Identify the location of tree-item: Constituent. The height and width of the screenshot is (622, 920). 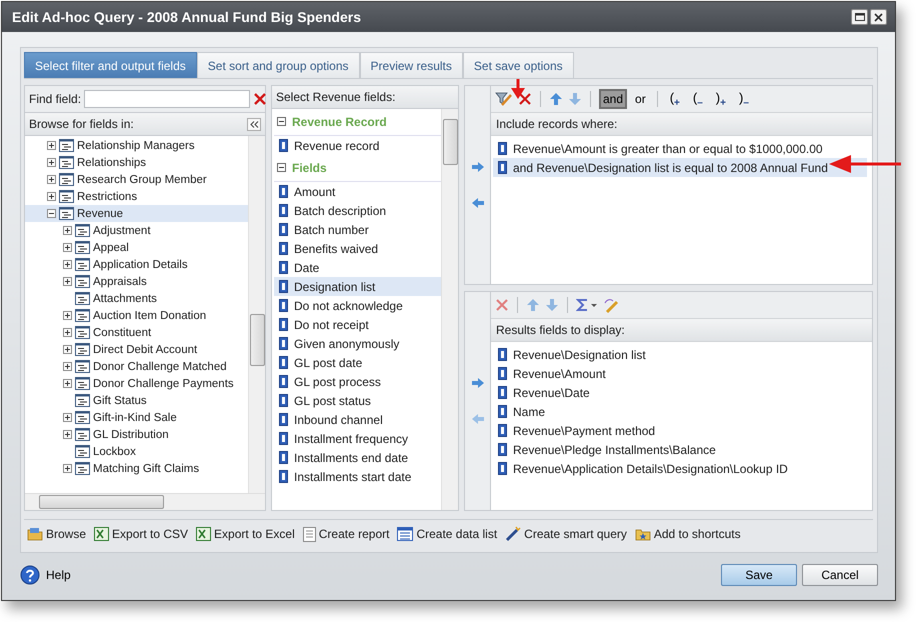
(136, 332).